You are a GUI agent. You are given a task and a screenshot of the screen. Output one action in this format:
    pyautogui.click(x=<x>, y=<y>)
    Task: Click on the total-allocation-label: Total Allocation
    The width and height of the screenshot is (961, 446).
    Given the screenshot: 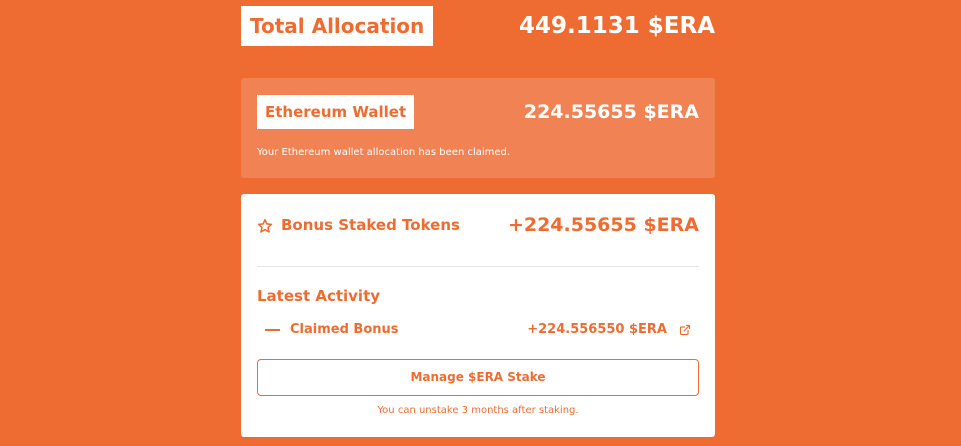 What is the action you would take?
    pyautogui.click(x=337, y=26)
    